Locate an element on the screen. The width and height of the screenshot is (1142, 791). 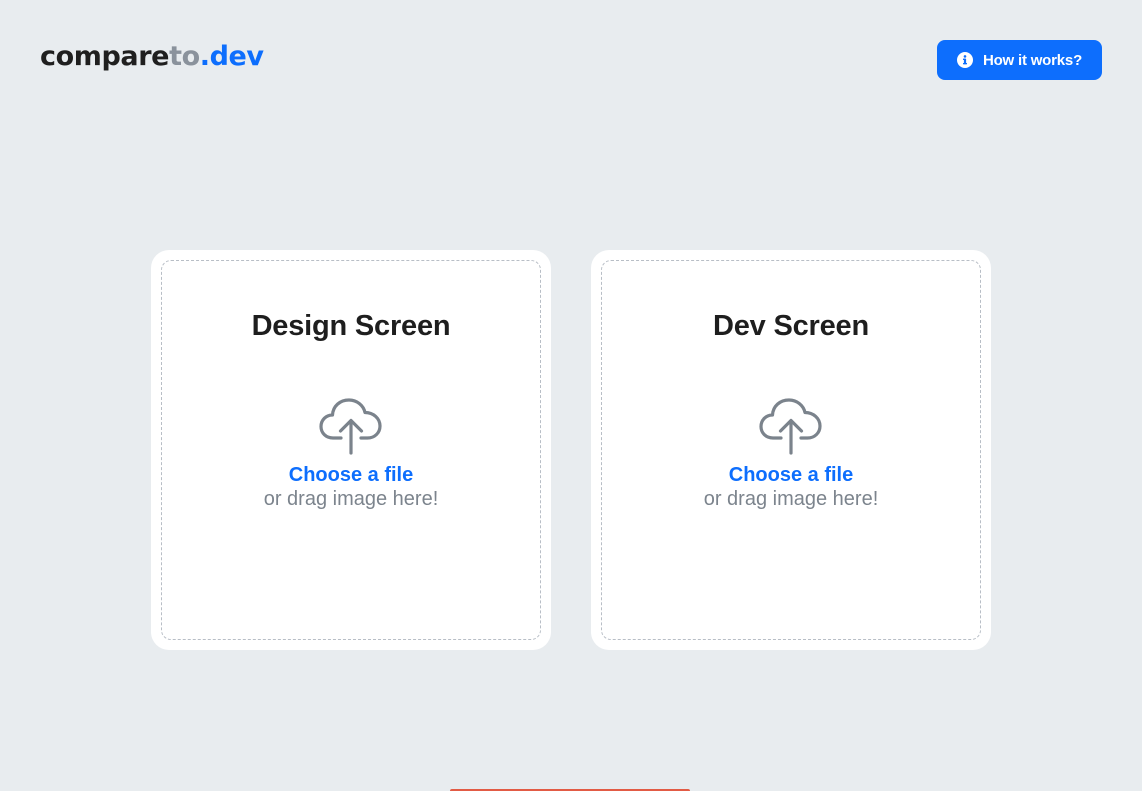
design-screen-title: Design Screen is located at coordinates (351, 326).